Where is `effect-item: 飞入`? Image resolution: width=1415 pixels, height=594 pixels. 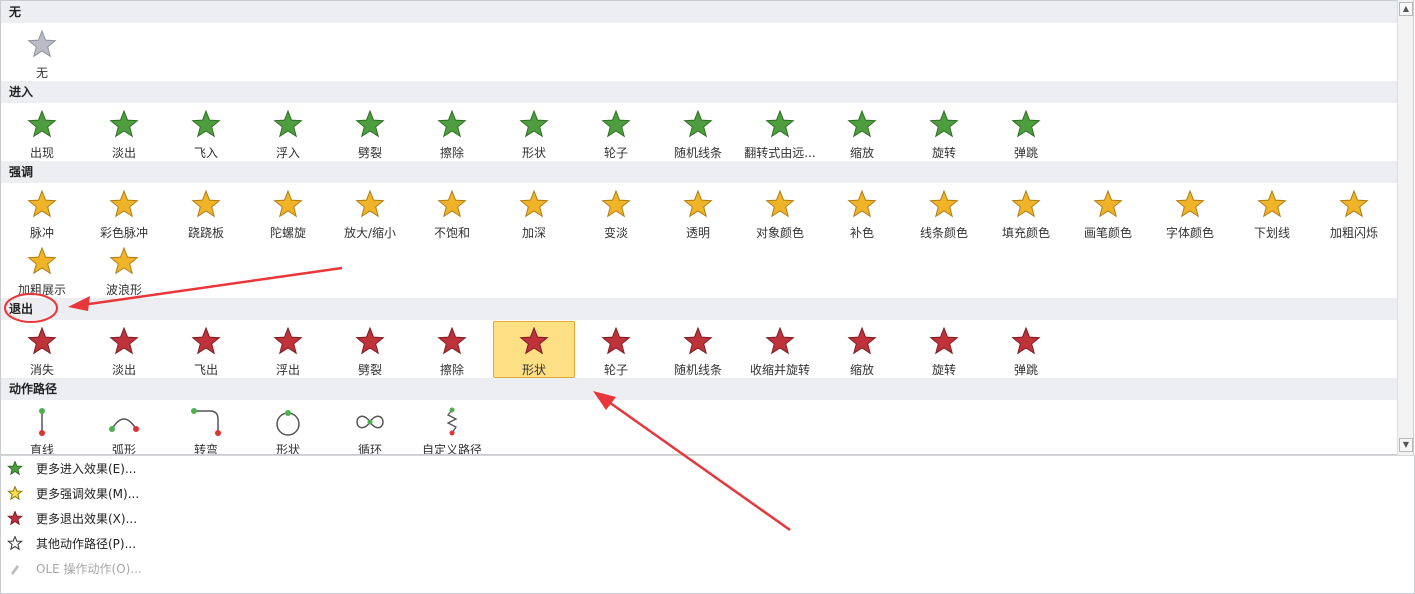 effect-item: 飞入 is located at coordinates (206, 132).